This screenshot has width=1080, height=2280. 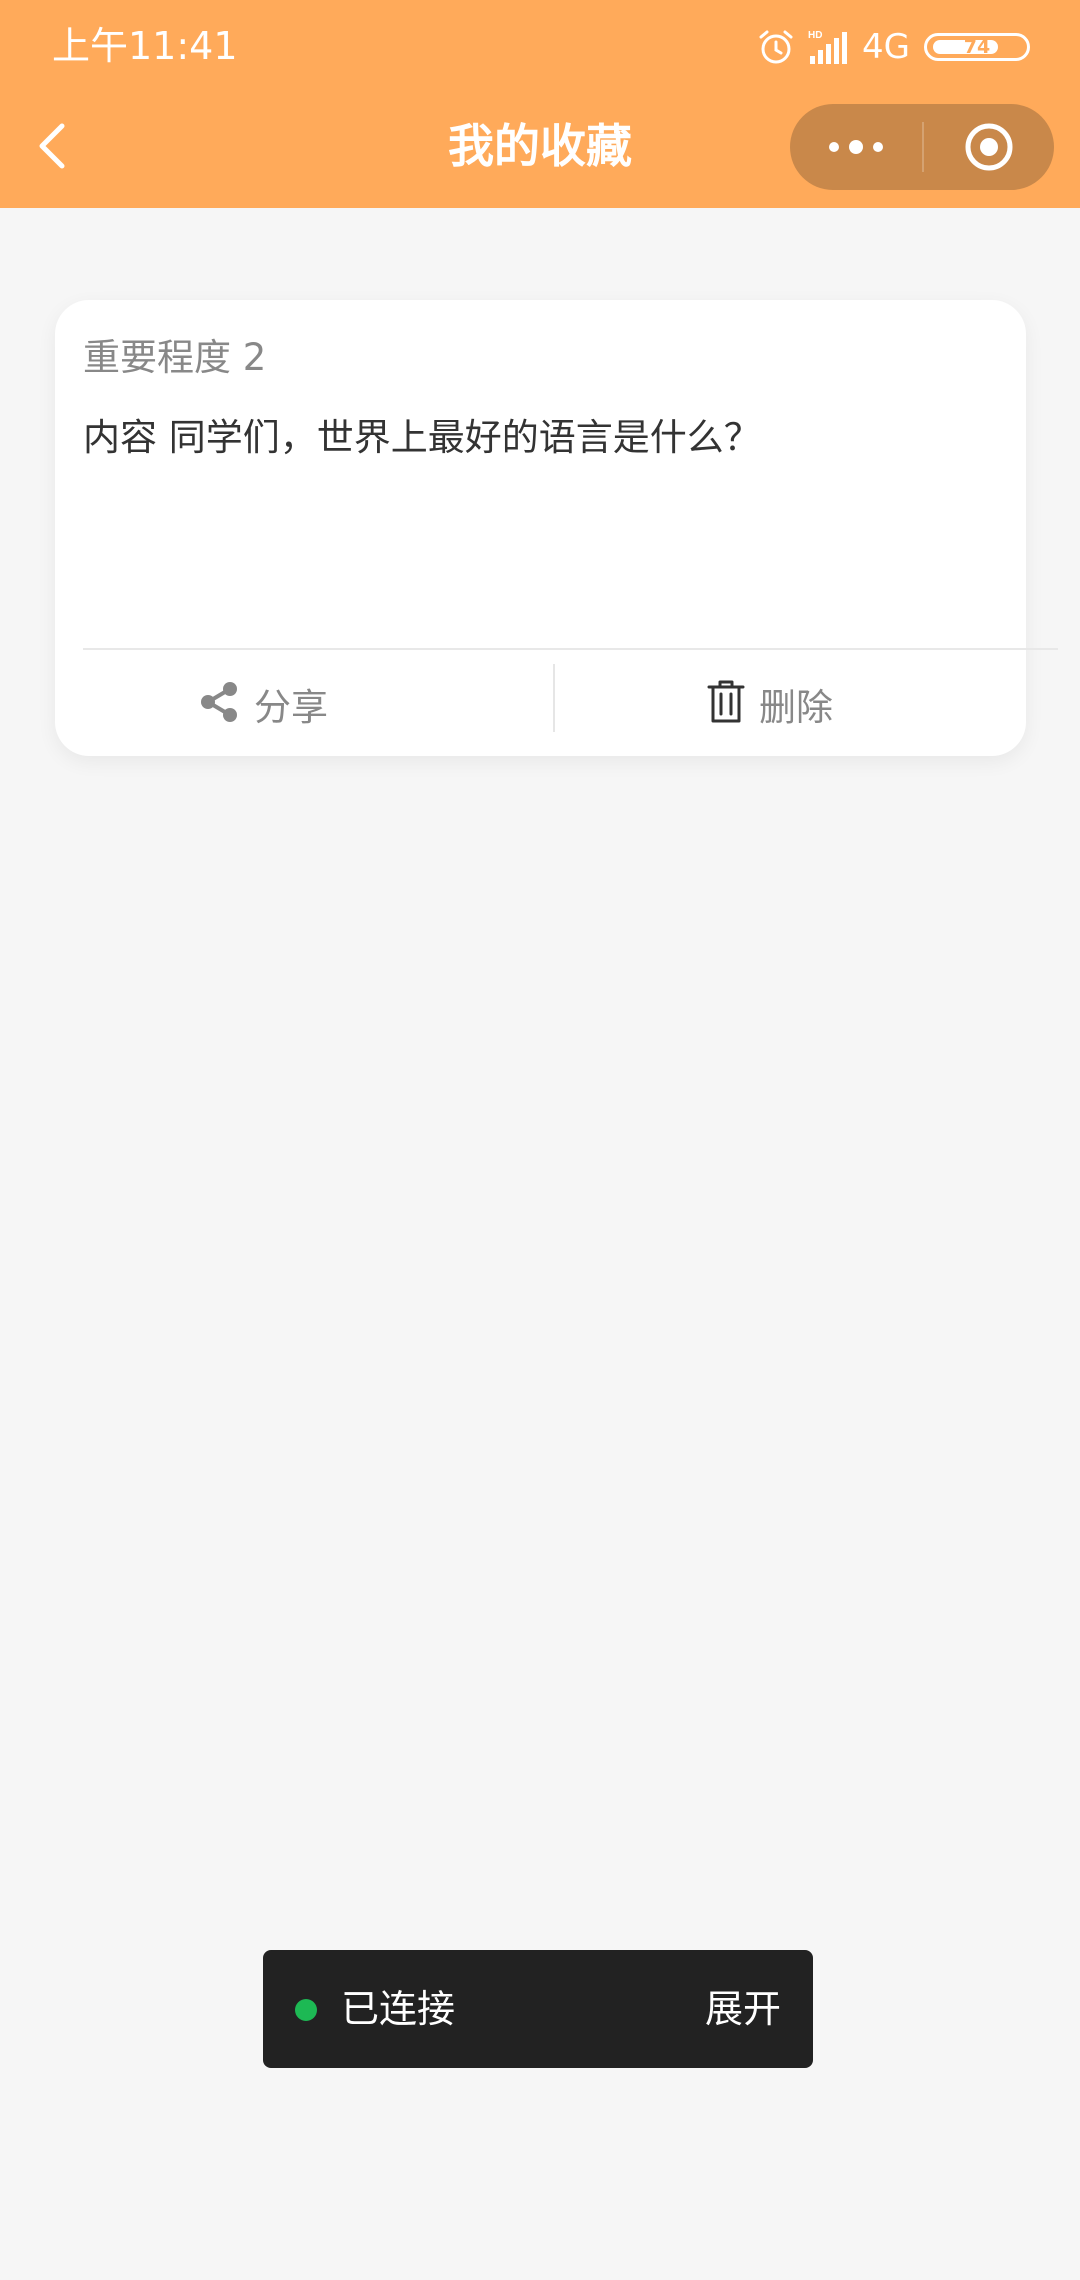 I want to click on content-text: 内容 同学们，世界上最好的语言是什么？, so click(x=422, y=437).